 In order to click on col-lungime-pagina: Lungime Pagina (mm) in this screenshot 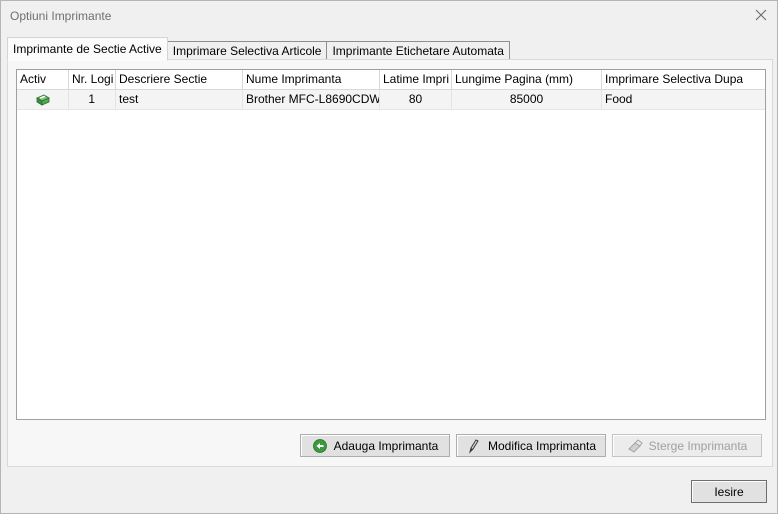, I will do `click(527, 79)`.